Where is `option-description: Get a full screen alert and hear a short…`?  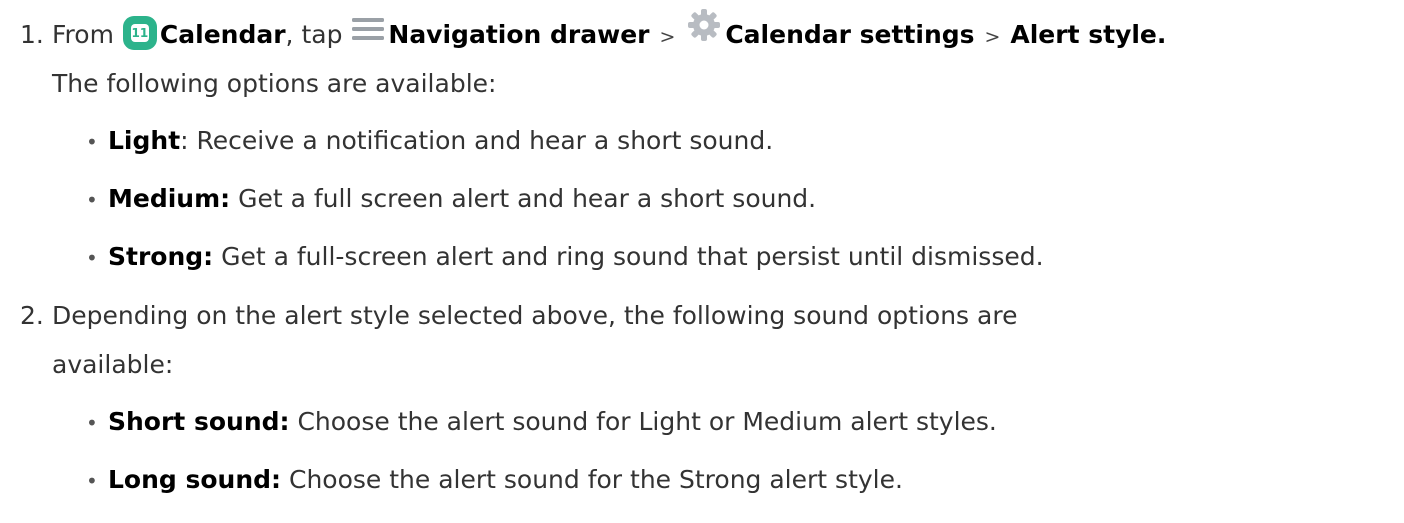 option-description: Get a full screen alert and hear a short… is located at coordinates (523, 198).